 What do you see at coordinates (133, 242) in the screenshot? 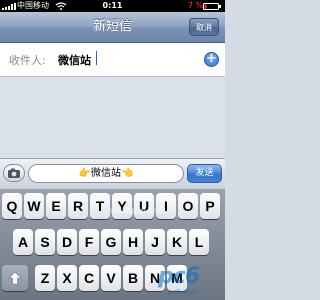
I see `key-h: H` at bounding box center [133, 242].